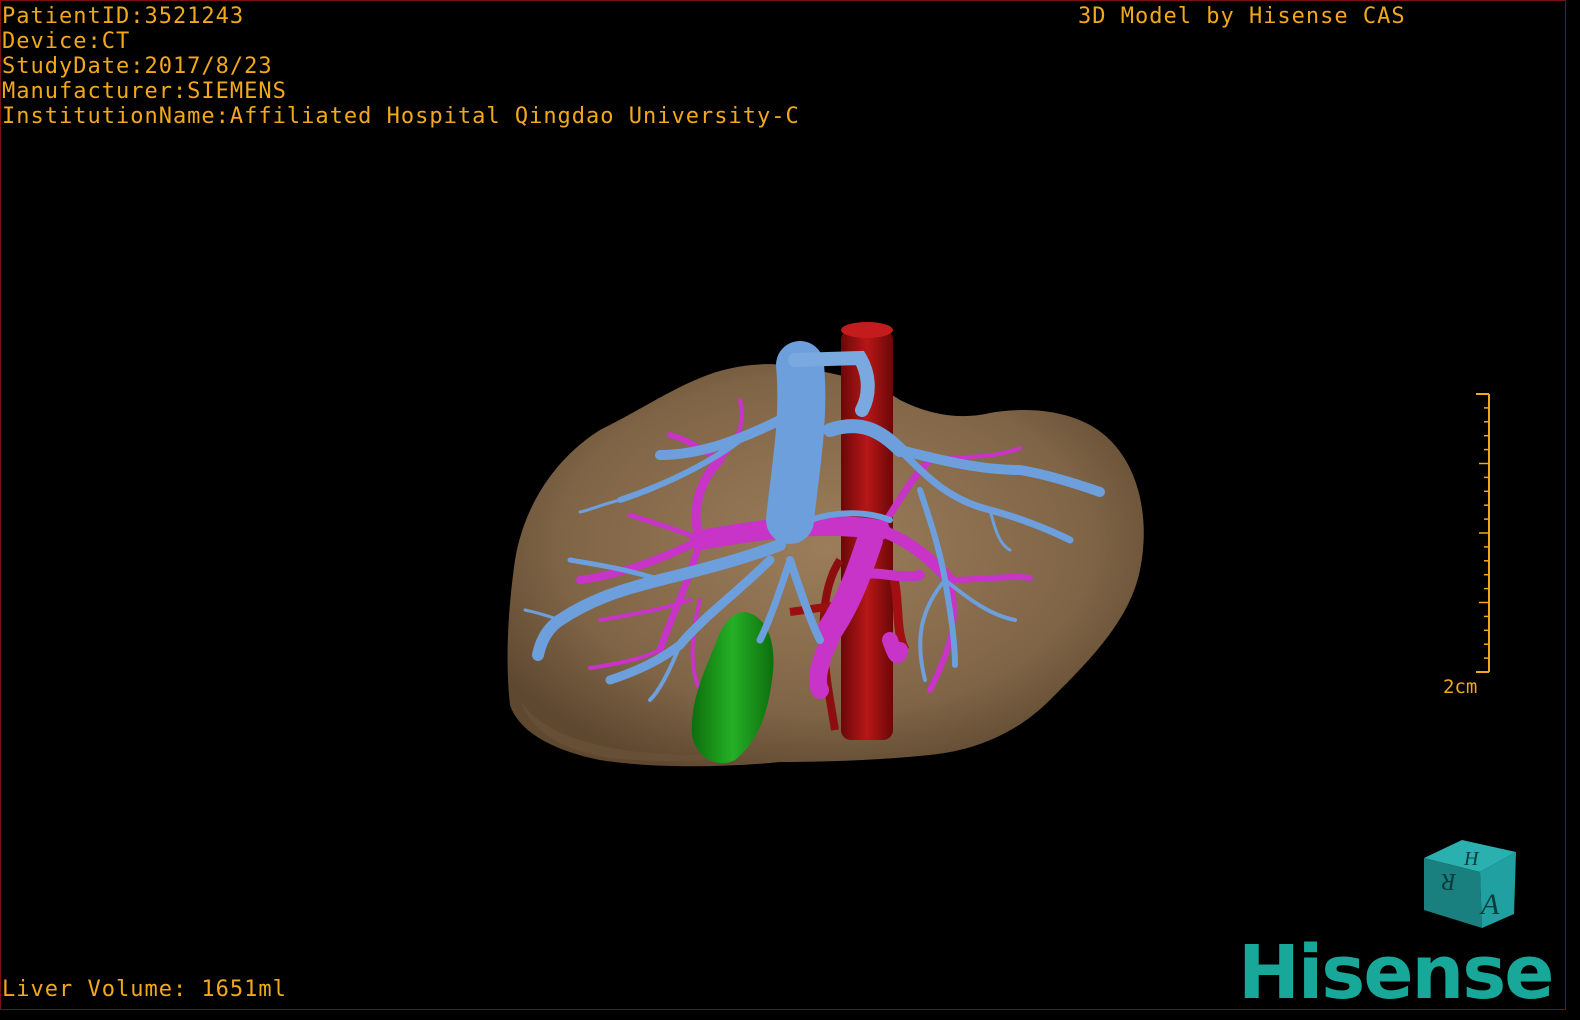  What do you see at coordinates (137, 66) in the screenshot?
I see `study-date-text: StudyDate:2017/8/23` at bounding box center [137, 66].